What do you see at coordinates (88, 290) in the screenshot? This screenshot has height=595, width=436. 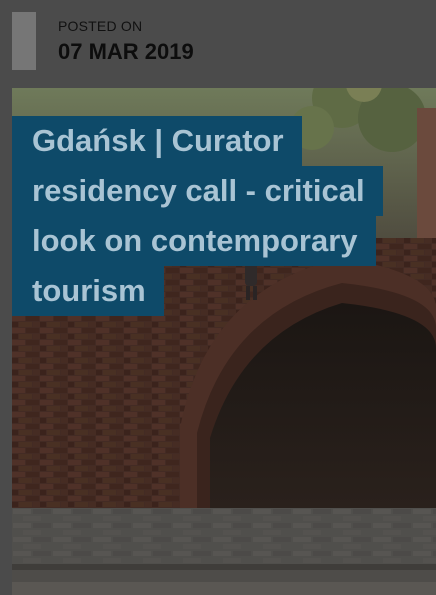 I see `post-title-line-text: tourism` at bounding box center [88, 290].